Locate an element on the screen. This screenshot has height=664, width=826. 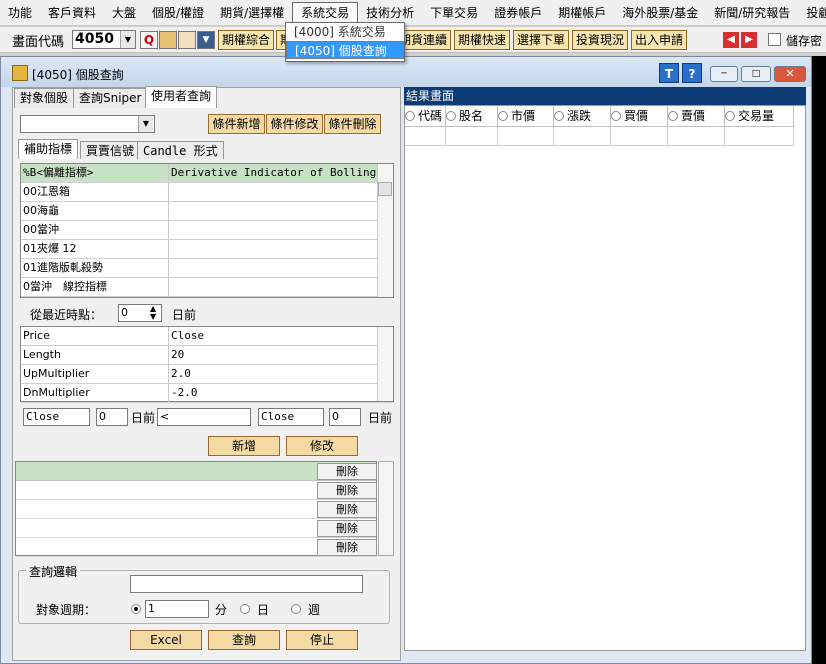
investment-status-button: 投資現況 is located at coordinates (600, 40).